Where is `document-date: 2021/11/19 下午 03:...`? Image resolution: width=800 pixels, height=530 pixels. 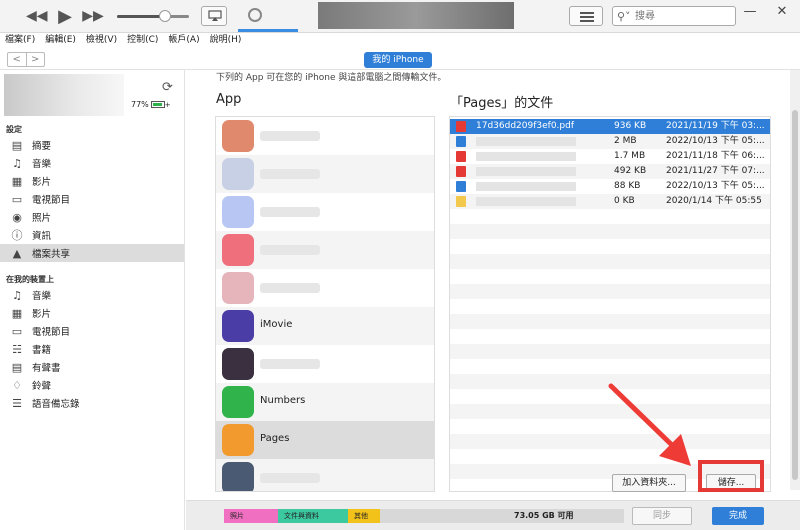
document-date: 2021/11/19 下午 03:... is located at coordinates (715, 126).